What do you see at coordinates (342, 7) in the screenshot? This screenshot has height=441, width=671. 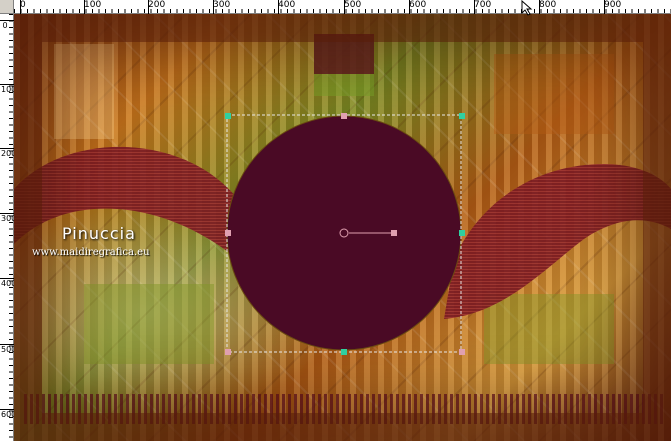 I see `horizontal-ruler: 0 100 200 300 400 500 600 700 800 900` at bounding box center [342, 7].